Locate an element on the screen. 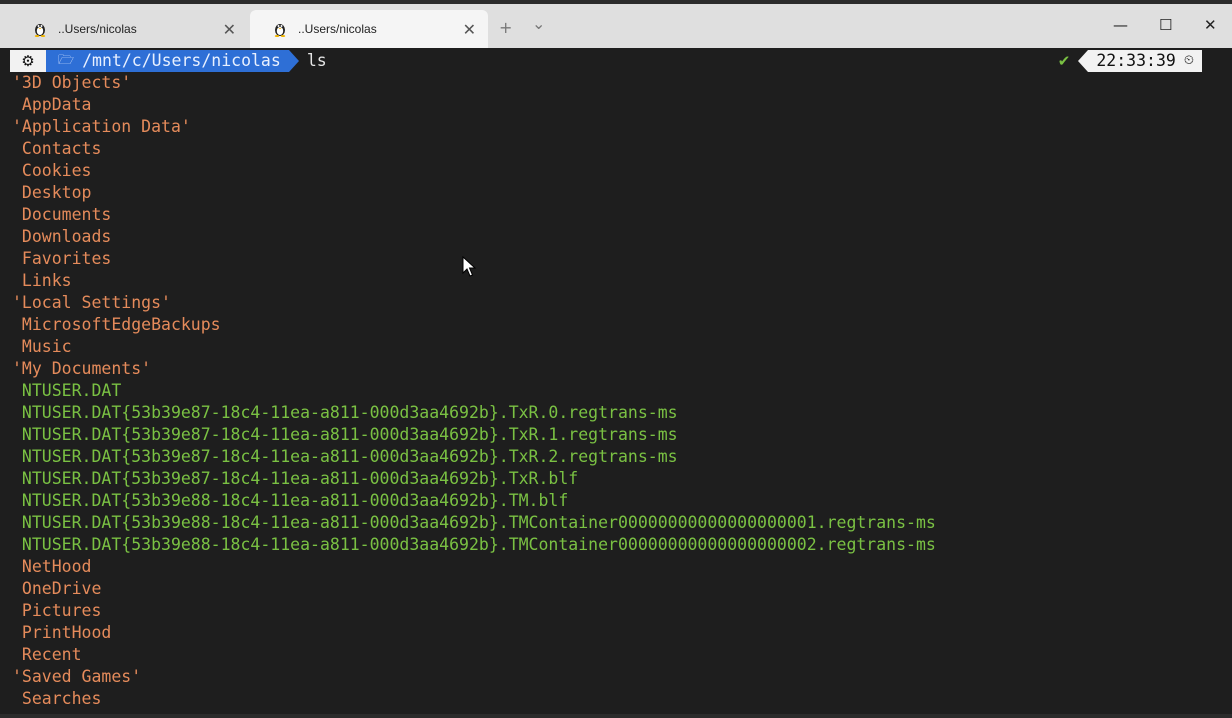  right-prompt: ✔ 22:33:39 ⏲ is located at coordinates (1130, 61).